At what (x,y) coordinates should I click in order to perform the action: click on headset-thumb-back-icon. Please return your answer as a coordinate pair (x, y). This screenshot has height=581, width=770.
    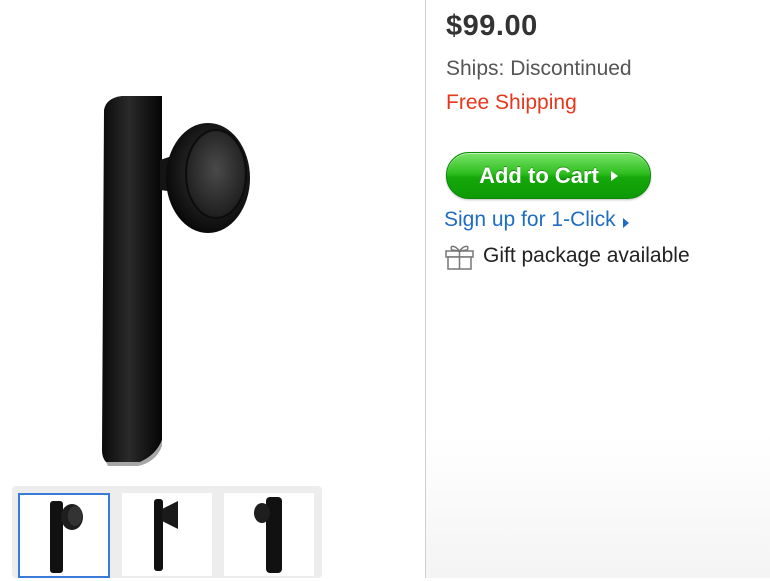
    Looking at the image, I should click on (268, 535).